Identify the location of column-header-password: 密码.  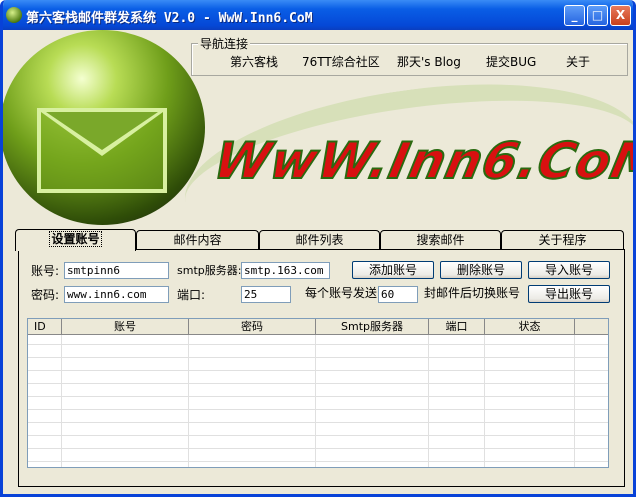
(252, 327).